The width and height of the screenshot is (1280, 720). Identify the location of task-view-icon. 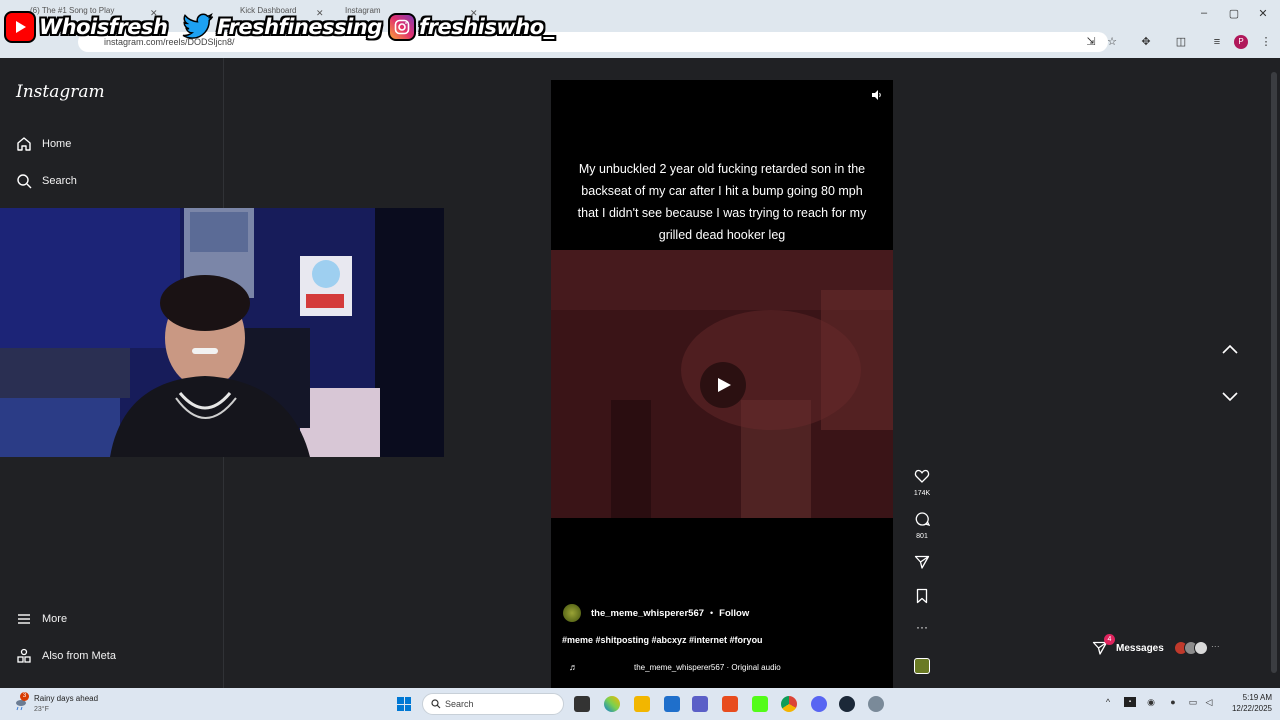
(582, 704).